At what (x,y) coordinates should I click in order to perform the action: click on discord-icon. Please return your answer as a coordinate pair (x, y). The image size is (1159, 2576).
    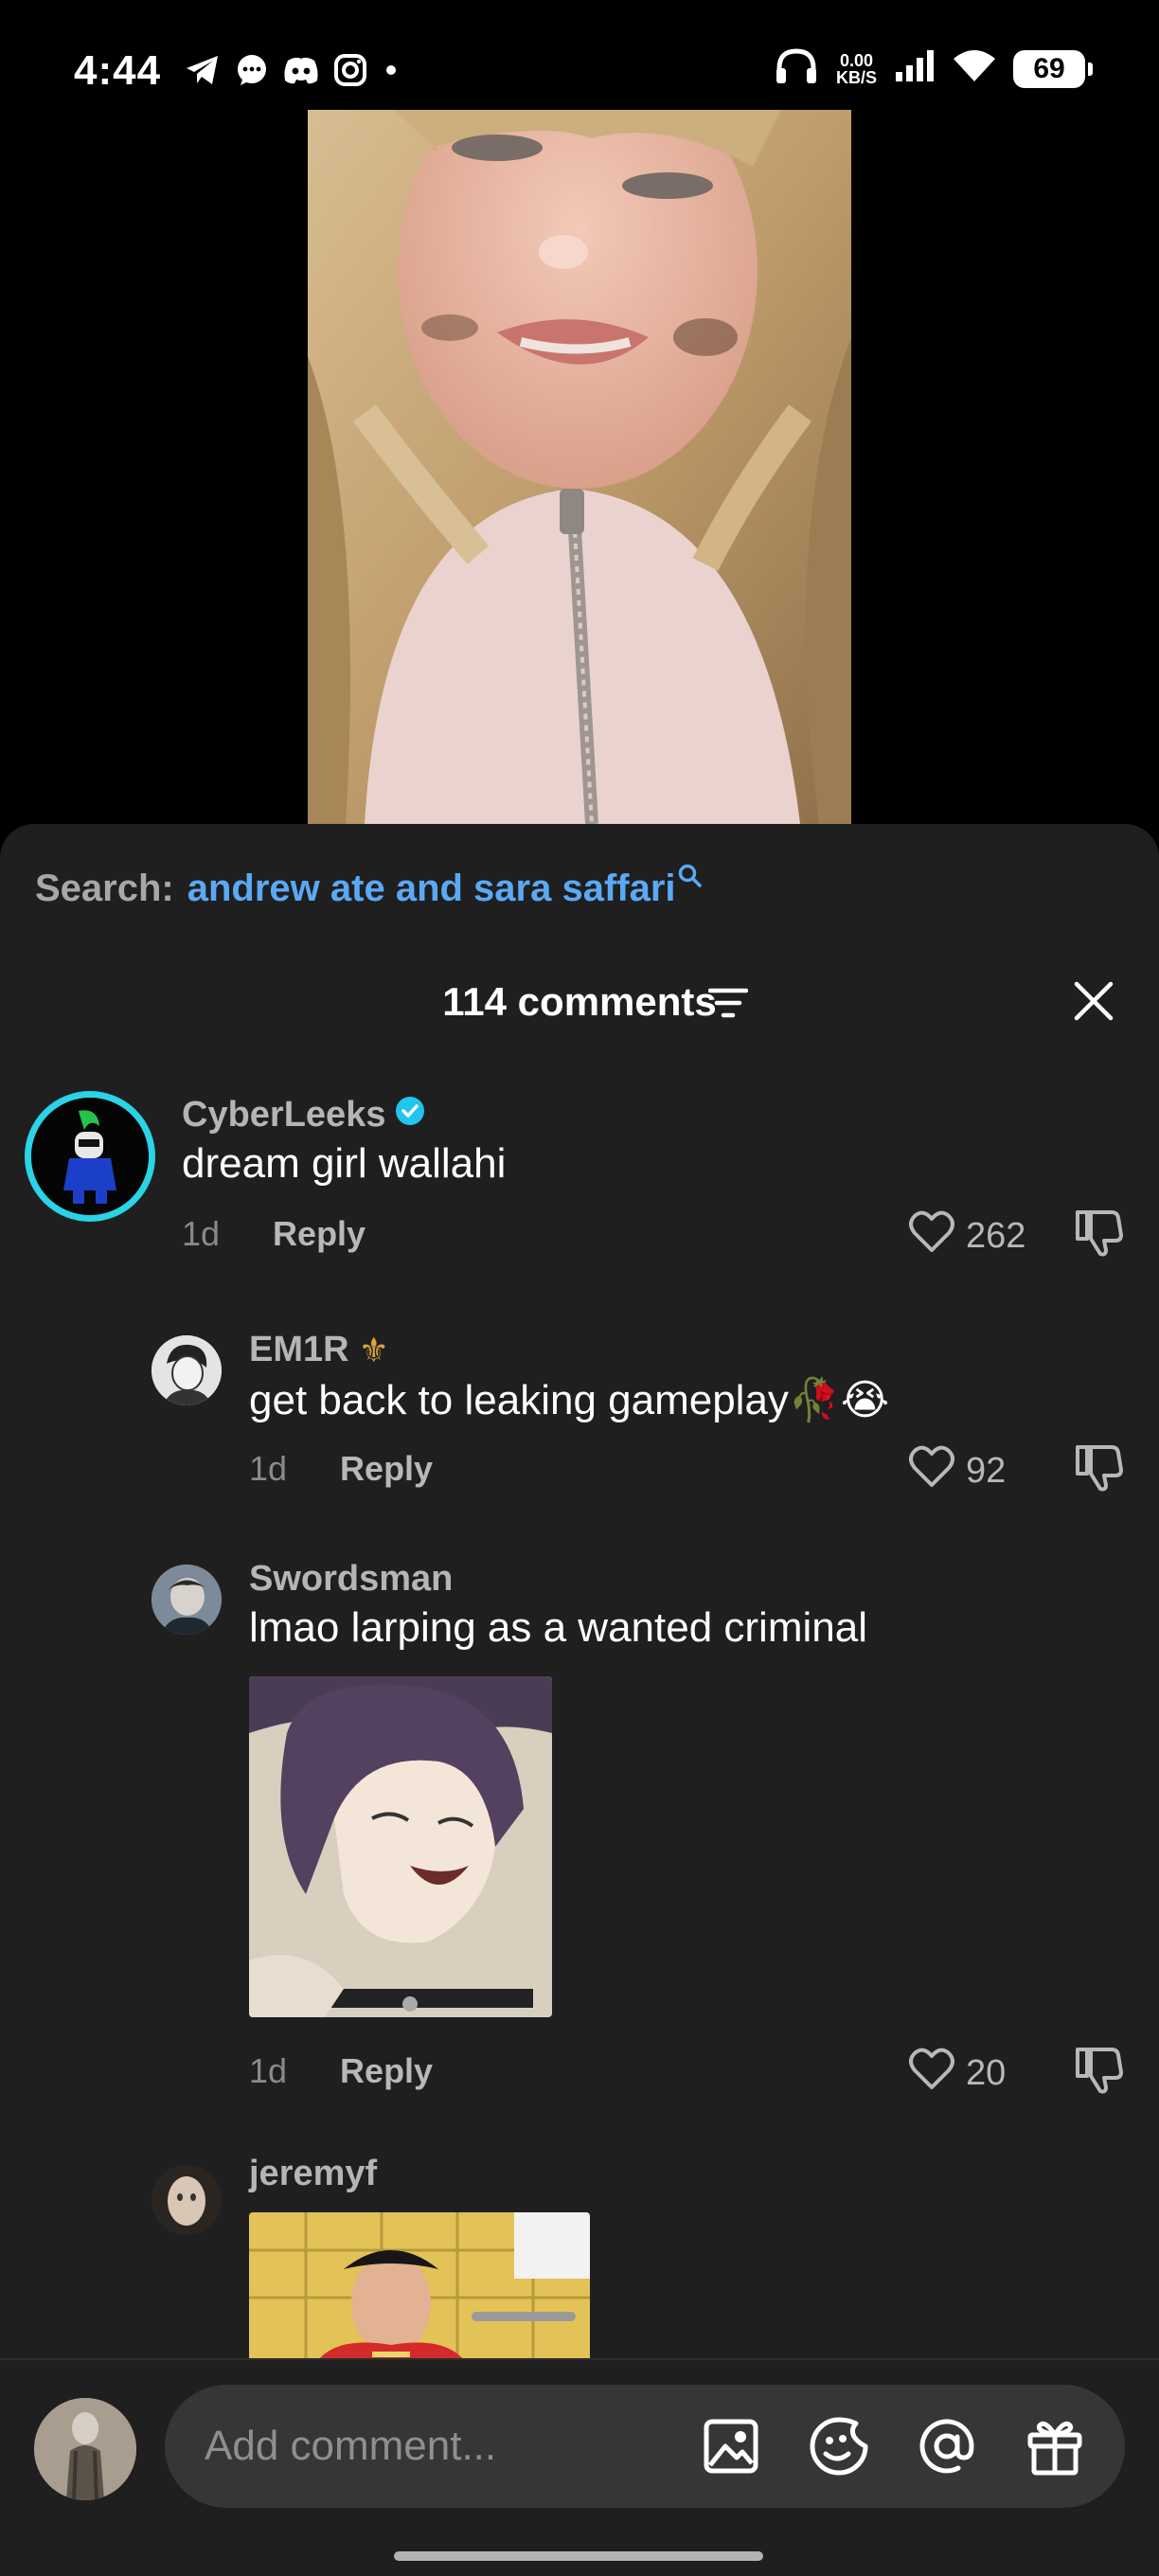
    Looking at the image, I should click on (301, 70).